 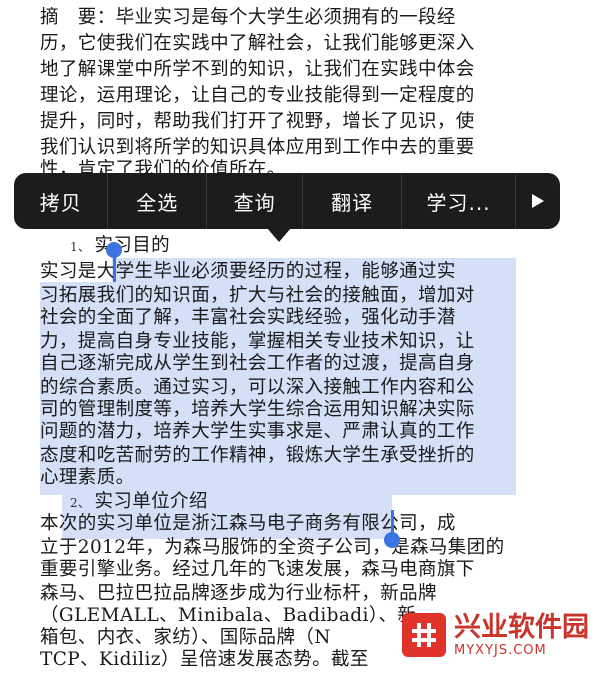 I want to click on abstract-line: 地了解课堂中所学不到的知识，让我们在实践中体会, so click(x=257, y=69).